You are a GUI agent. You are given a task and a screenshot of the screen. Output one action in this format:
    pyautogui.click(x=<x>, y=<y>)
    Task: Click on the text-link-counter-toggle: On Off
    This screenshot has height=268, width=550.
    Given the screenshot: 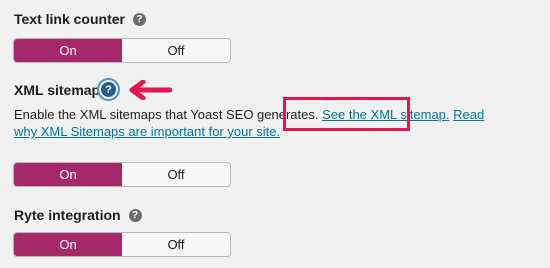 What is the action you would take?
    pyautogui.click(x=122, y=50)
    